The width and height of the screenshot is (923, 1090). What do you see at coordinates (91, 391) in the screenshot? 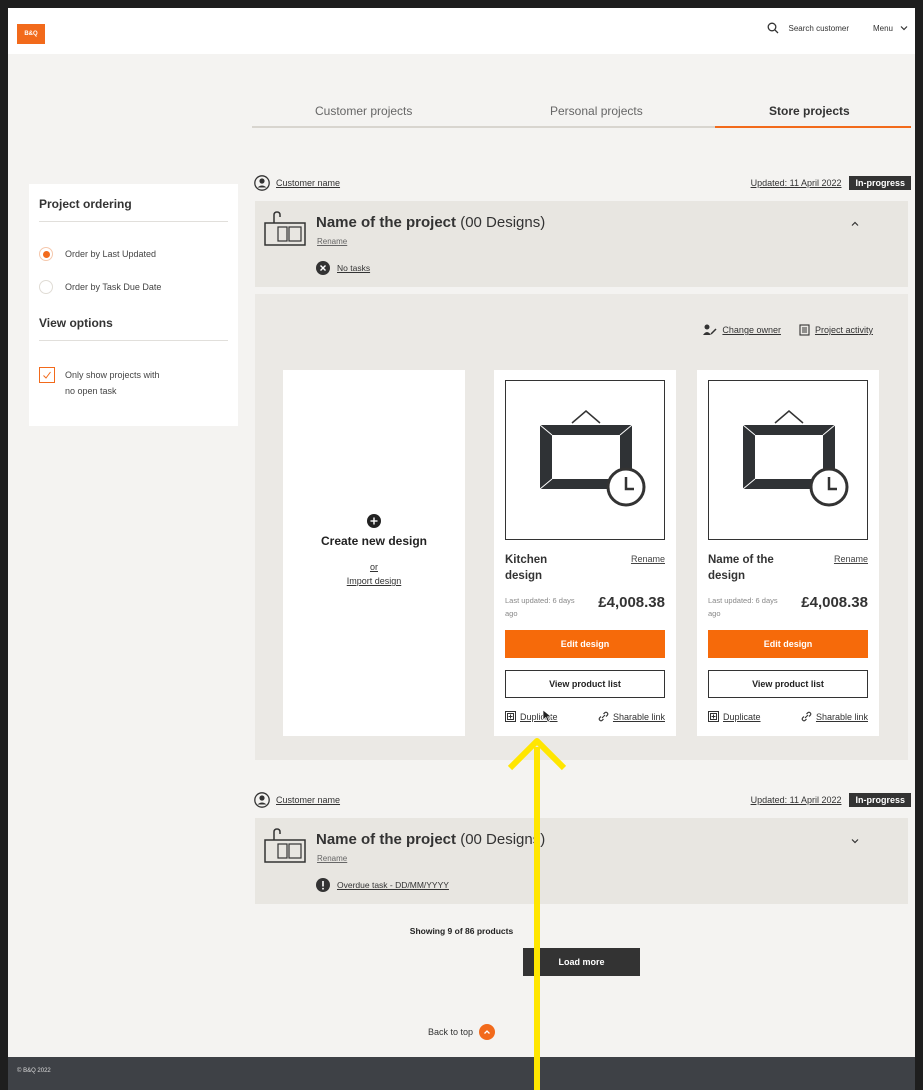
I see `filter-label-line2: no open task` at bounding box center [91, 391].